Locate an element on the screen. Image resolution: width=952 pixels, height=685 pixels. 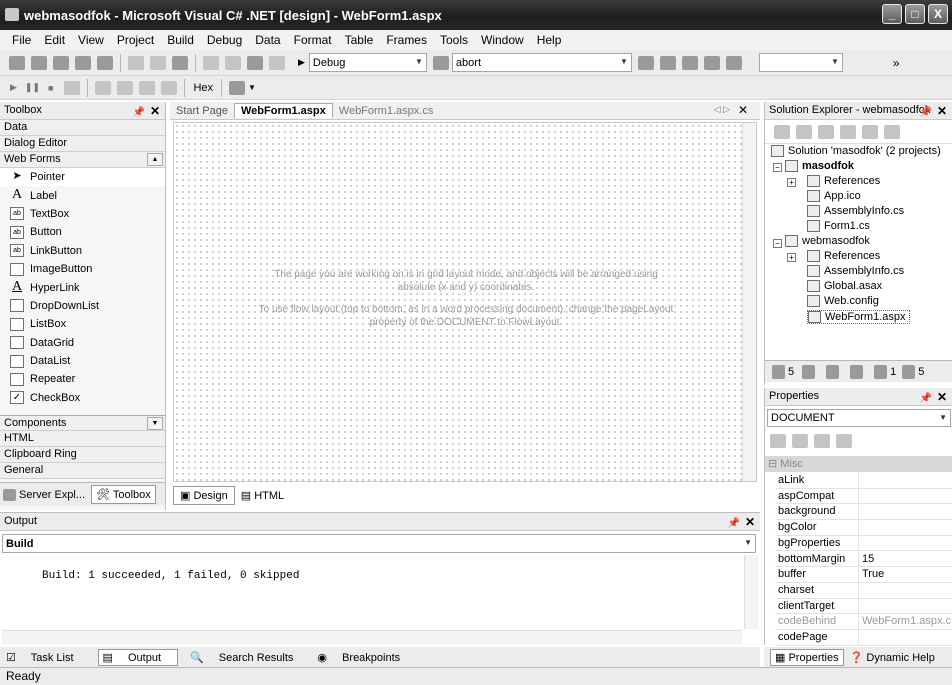
class-view-icon is located at coordinates (733, 62).